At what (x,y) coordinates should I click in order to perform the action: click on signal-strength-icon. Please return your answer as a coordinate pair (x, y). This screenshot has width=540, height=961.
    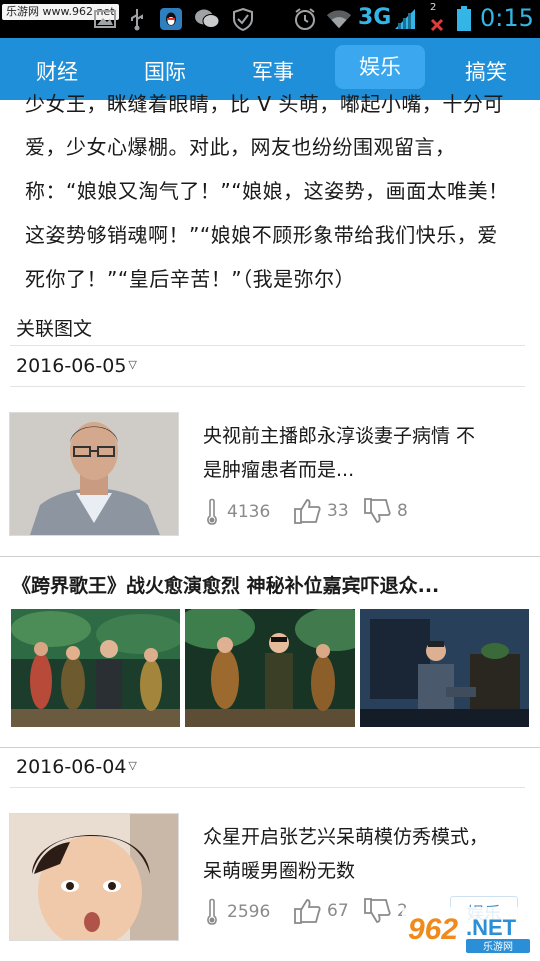
    Looking at the image, I should click on (405, 19).